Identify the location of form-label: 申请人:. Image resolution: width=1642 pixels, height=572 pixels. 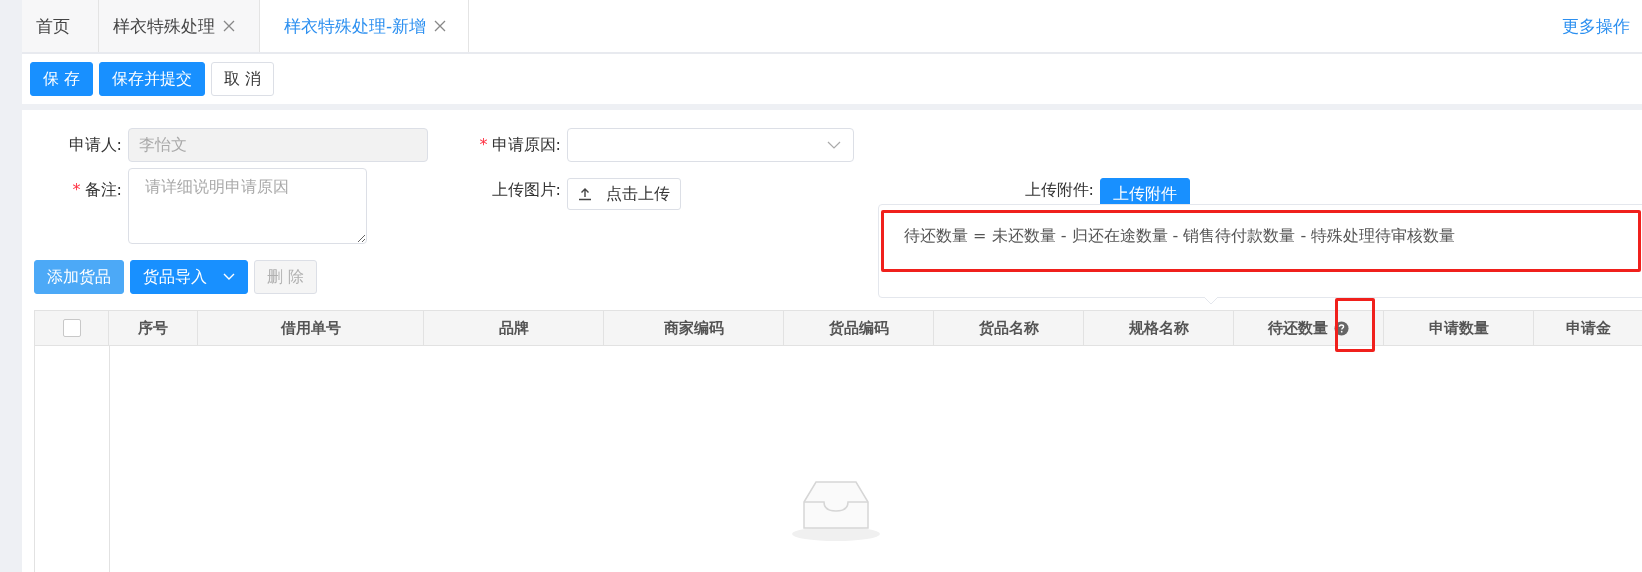
(95, 145).